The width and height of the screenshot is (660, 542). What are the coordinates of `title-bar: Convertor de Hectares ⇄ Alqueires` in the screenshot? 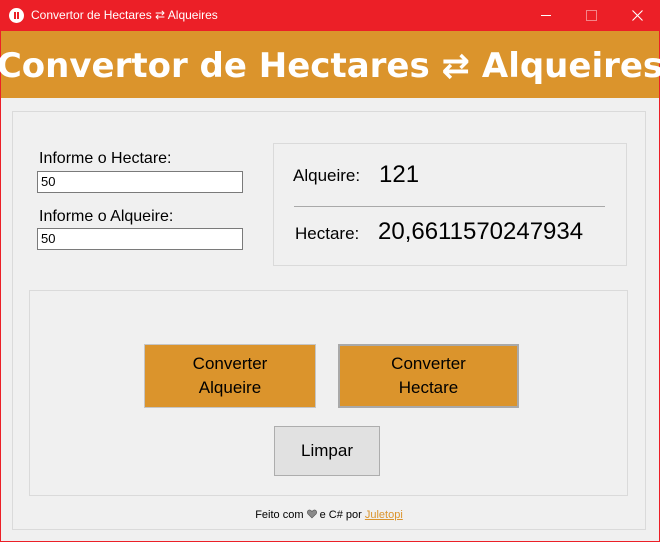 It's located at (330, 15).